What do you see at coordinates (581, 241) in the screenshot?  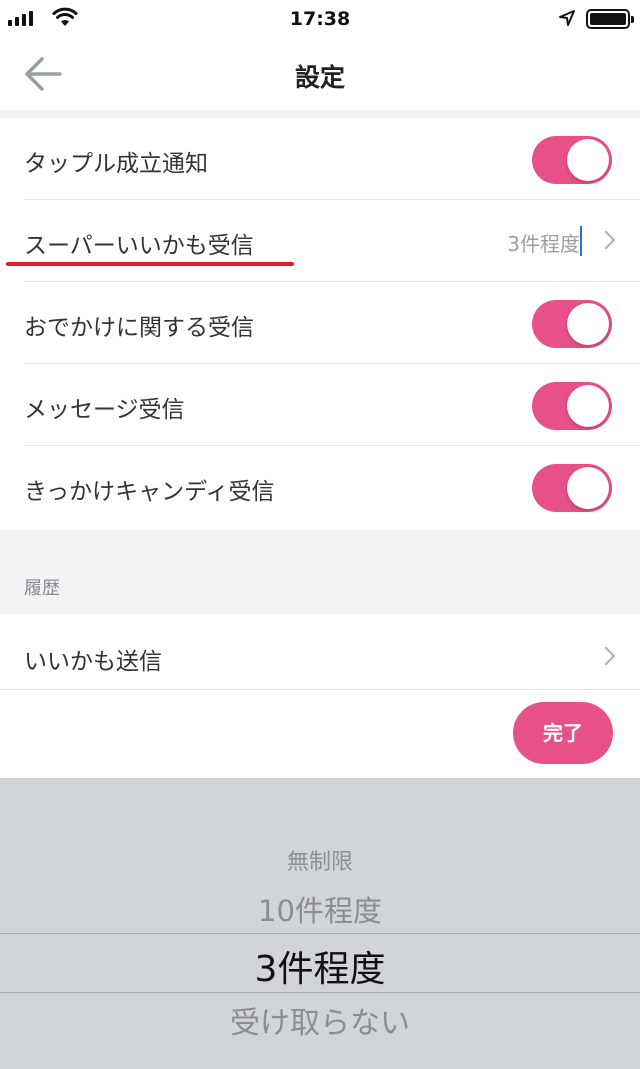 I see `text-cursor` at bounding box center [581, 241].